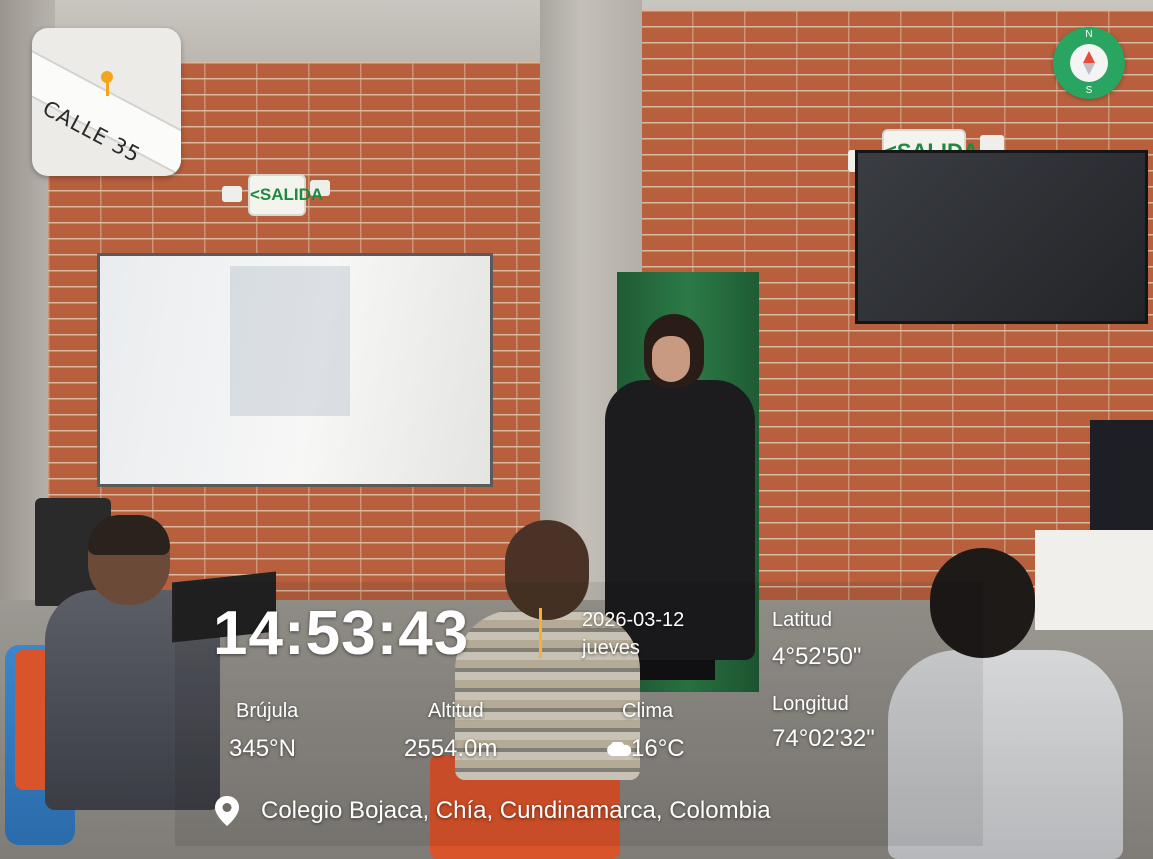  I want to click on altitude-value: 2554.0m, so click(451, 748).